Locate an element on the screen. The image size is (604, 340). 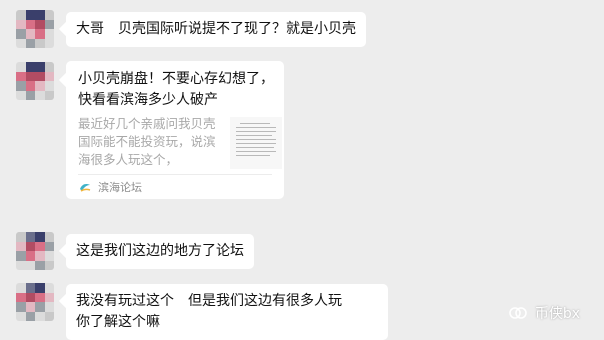
message-text: 这是我们这边的地方了论坛 is located at coordinates (160, 251).